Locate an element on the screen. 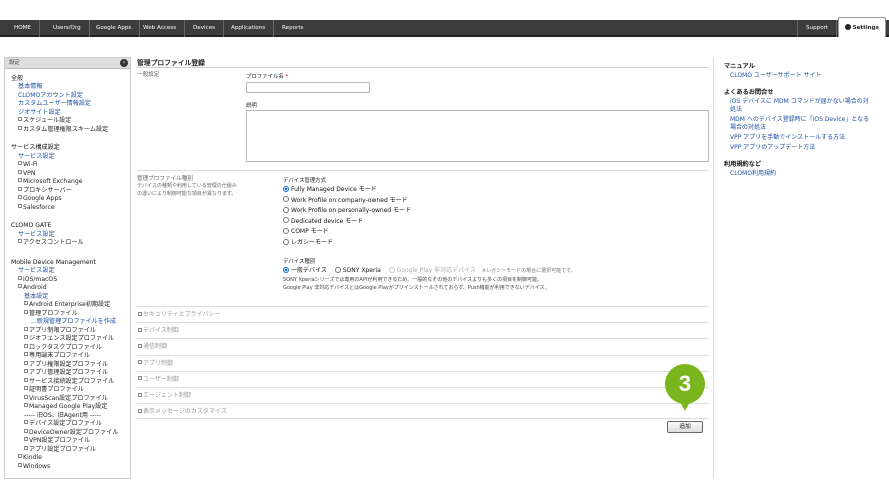  sidebar-item: 専用端末プロファイル is located at coordinates (57, 356).